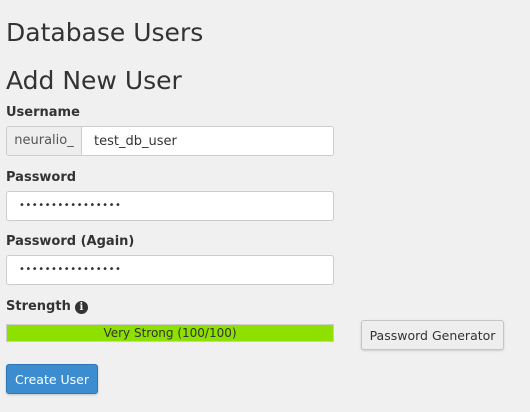 Image resolution: width=530 pixels, height=412 pixels. Describe the element at coordinates (52, 379) in the screenshot. I see `create-user-button: Create User` at that location.